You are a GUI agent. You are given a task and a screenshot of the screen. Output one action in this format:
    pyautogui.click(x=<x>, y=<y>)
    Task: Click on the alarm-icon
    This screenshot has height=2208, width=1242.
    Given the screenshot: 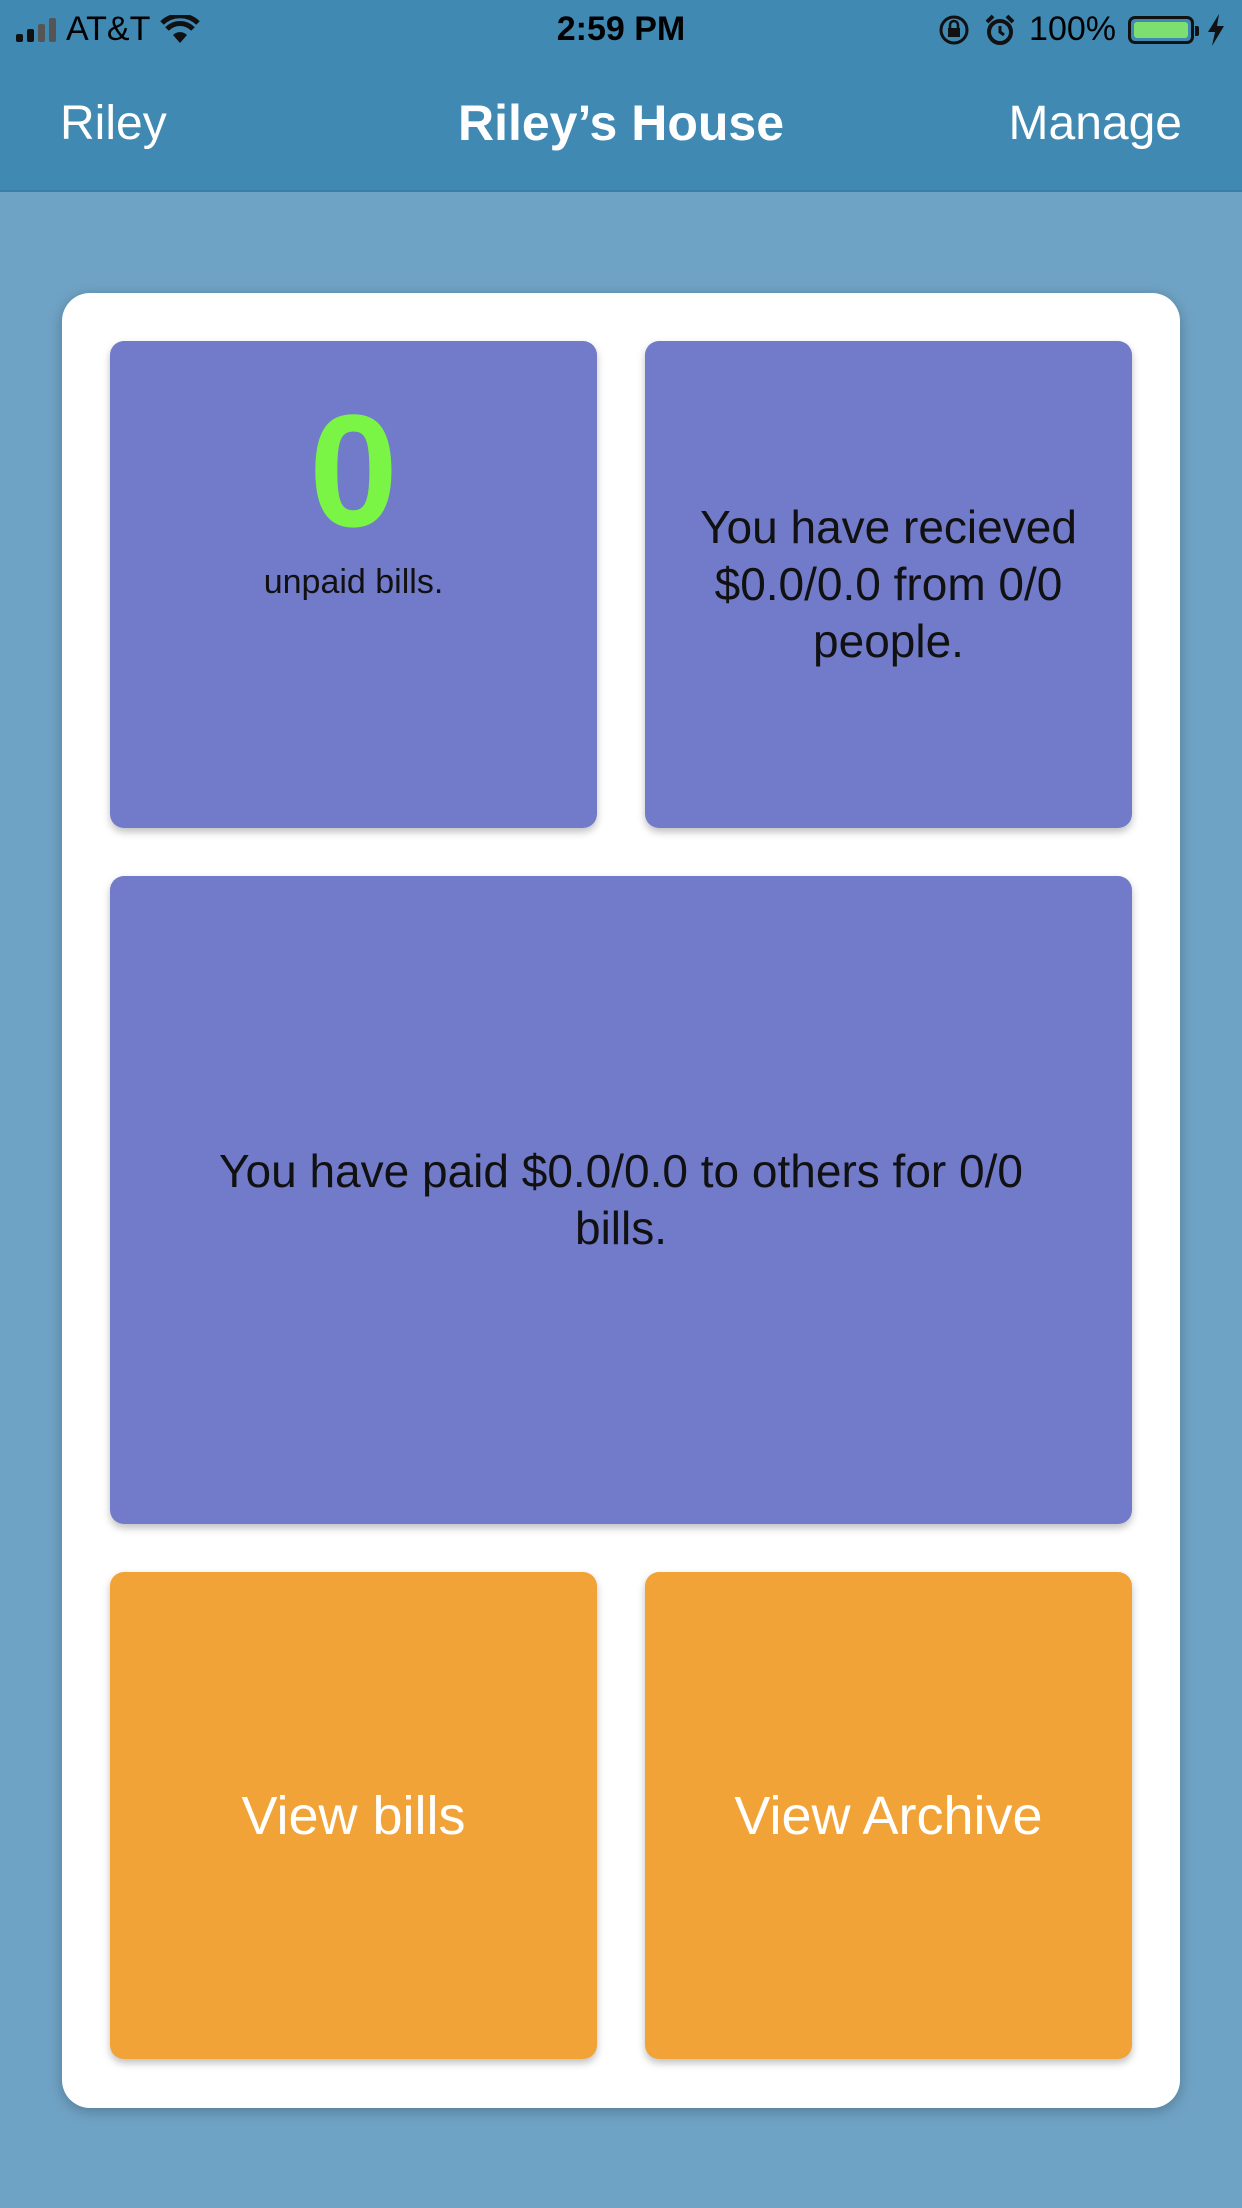 What is the action you would take?
    pyautogui.click(x=1000, y=29)
    